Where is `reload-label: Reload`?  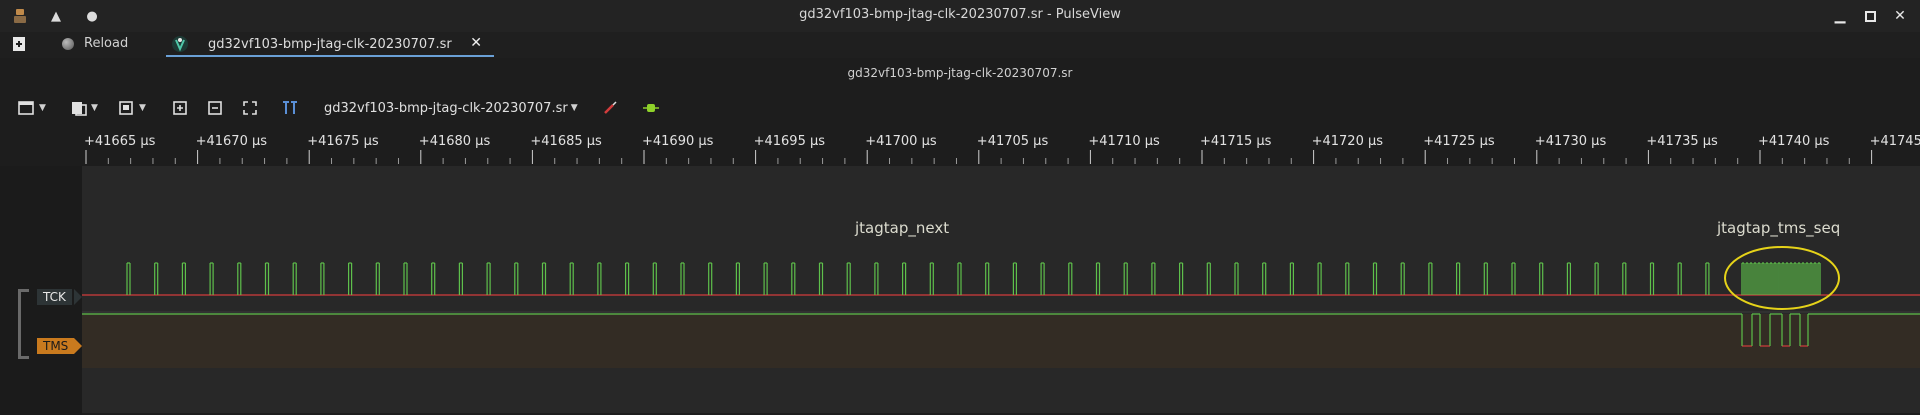
reload-label: Reload is located at coordinates (106, 43).